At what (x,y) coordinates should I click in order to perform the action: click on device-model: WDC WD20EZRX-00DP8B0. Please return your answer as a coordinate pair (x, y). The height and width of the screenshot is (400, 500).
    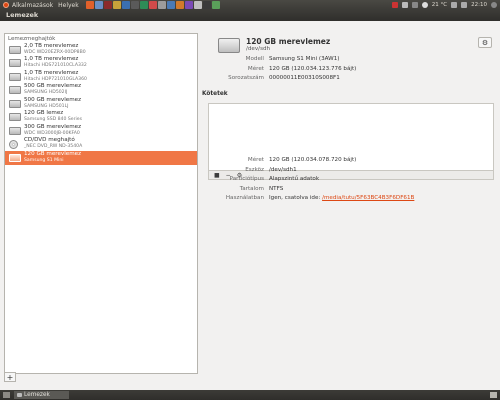
    Looking at the image, I should click on (55, 52).